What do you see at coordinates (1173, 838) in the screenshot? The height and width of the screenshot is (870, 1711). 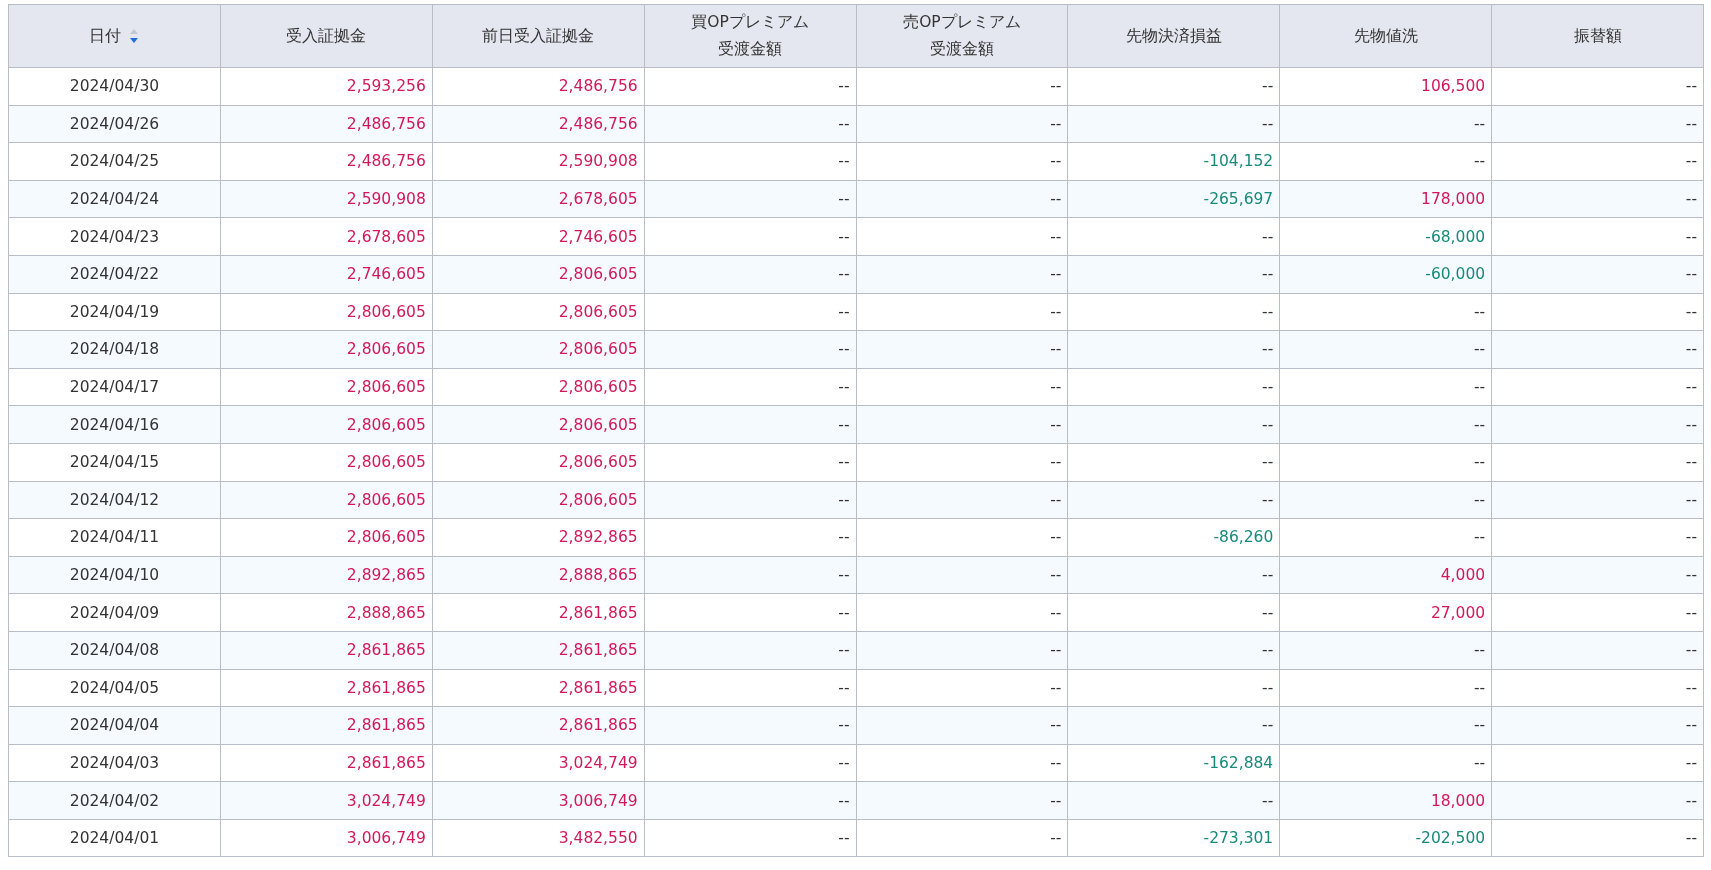 I see `amount-cell: -273,301` at bounding box center [1173, 838].